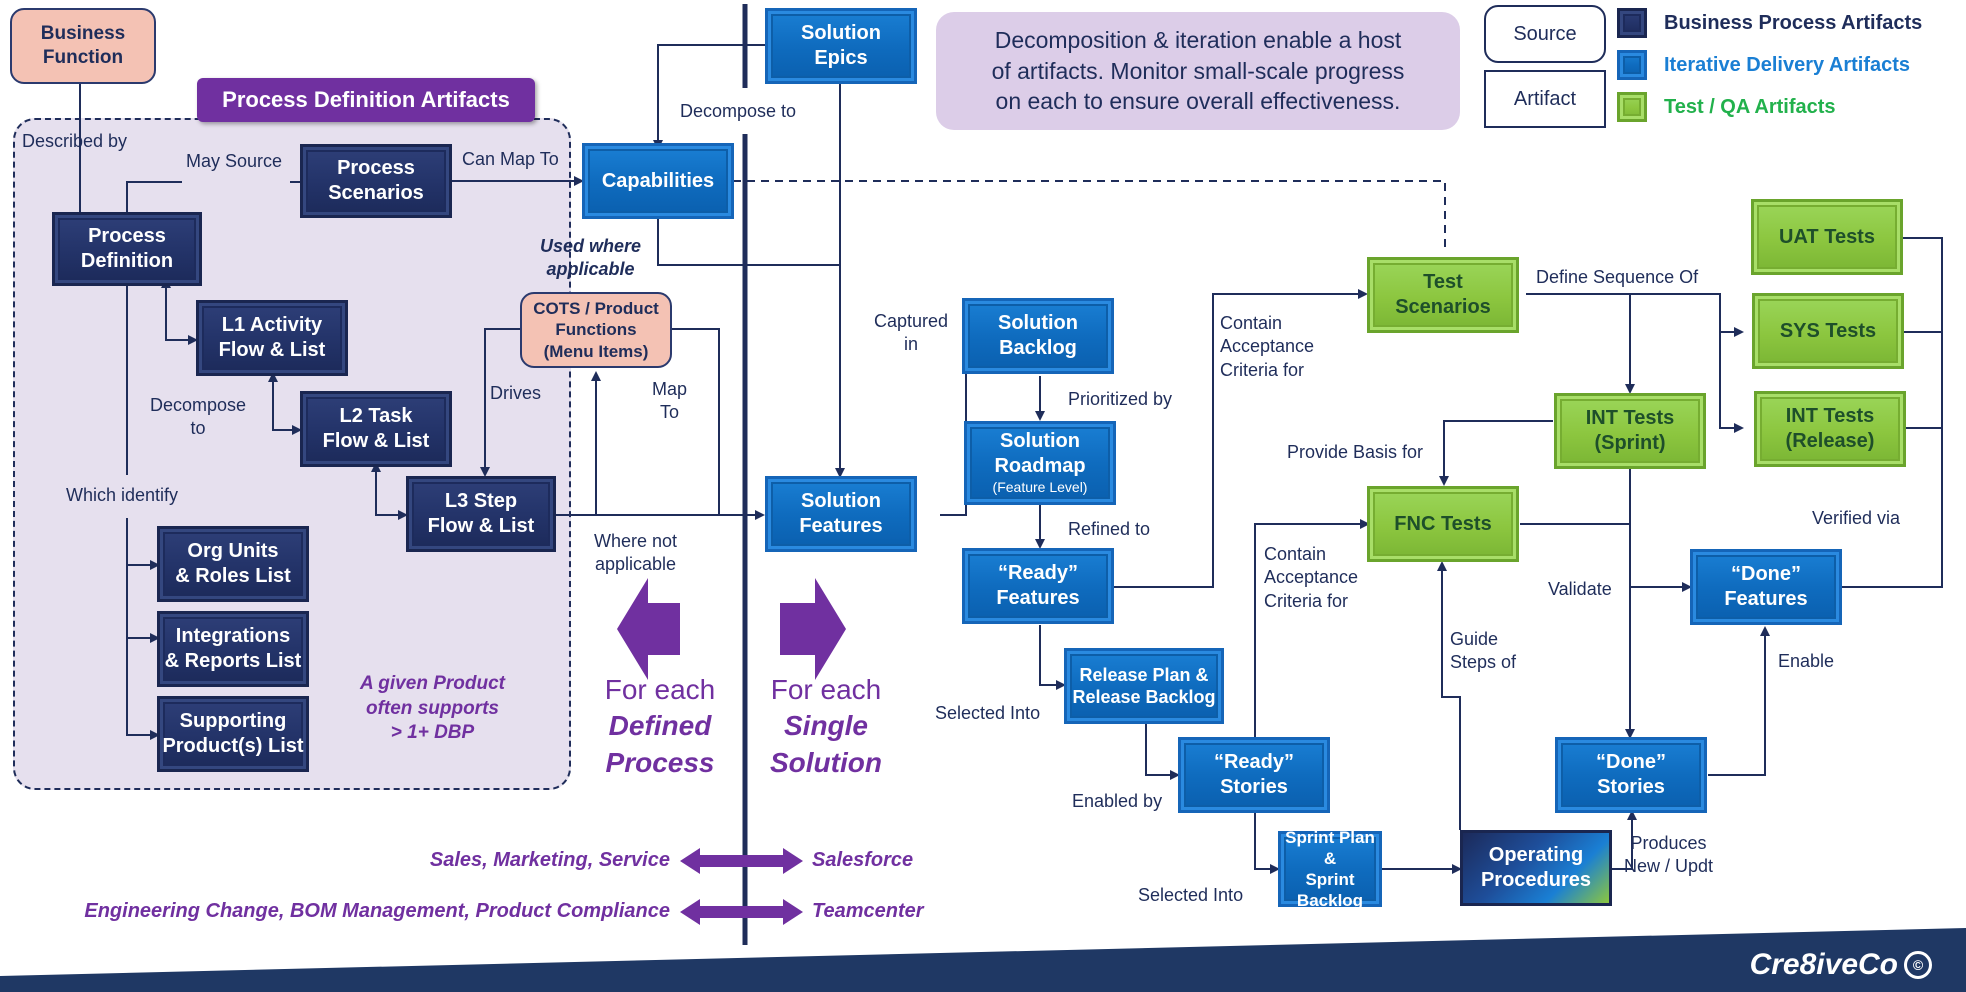  I want to click on label-may-source: May Source, so click(234, 161).